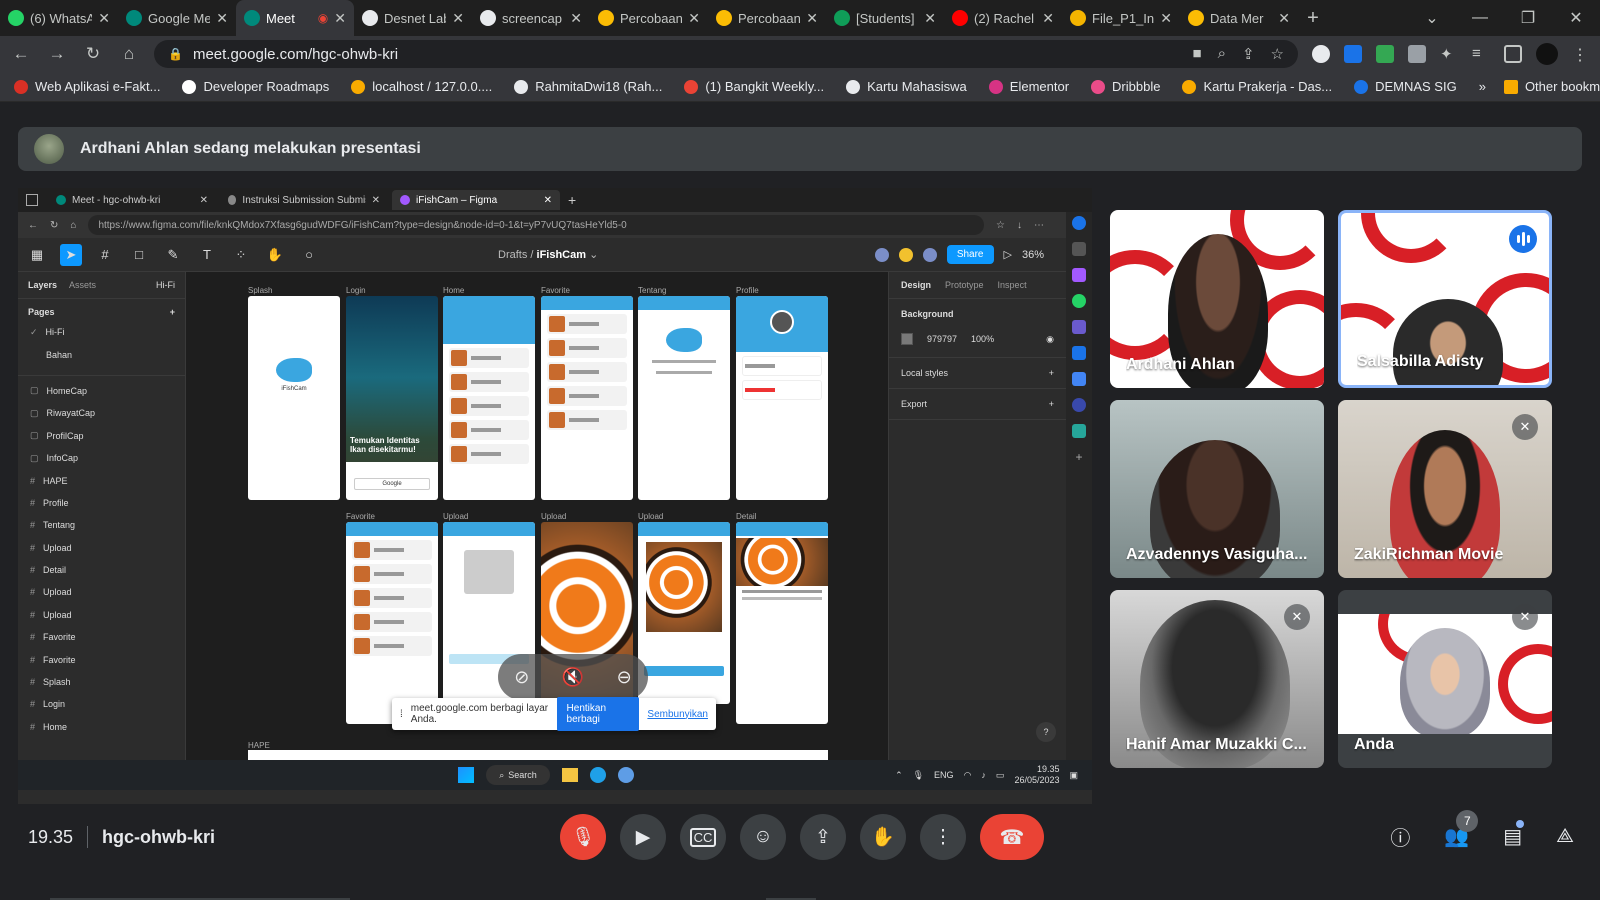 This screenshot has width=1600, height=900. What do you see at coordinates (763, 837) in the screenshot?
I see `reactions-button: ☺` at bounding box center [763, 837].